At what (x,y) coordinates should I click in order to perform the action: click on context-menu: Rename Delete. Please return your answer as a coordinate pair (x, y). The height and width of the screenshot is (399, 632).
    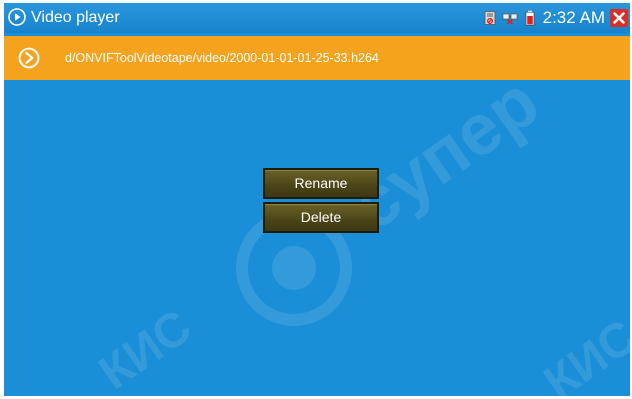
    Looking at the image, I should click on (321, 202).